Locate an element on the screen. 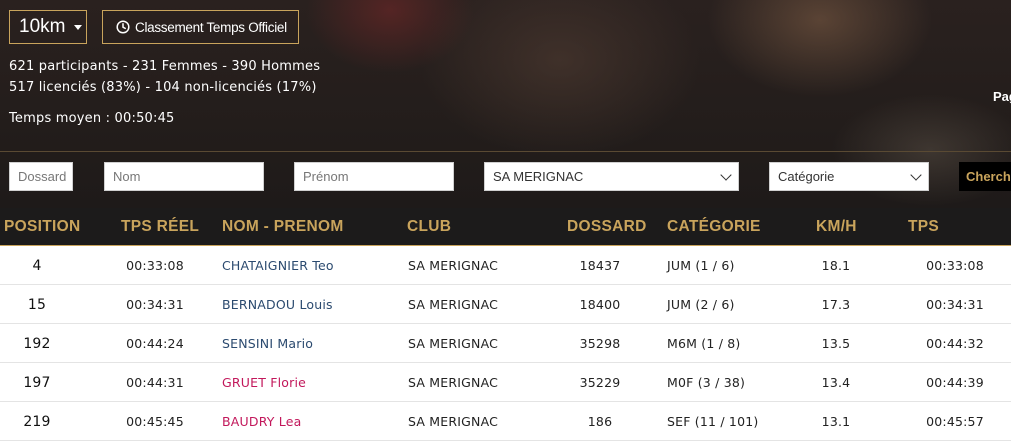 Image resolution: width=1011 pixels, height=441 pixels. cell-dossard: 18437 is located at coordinates (600, 265).